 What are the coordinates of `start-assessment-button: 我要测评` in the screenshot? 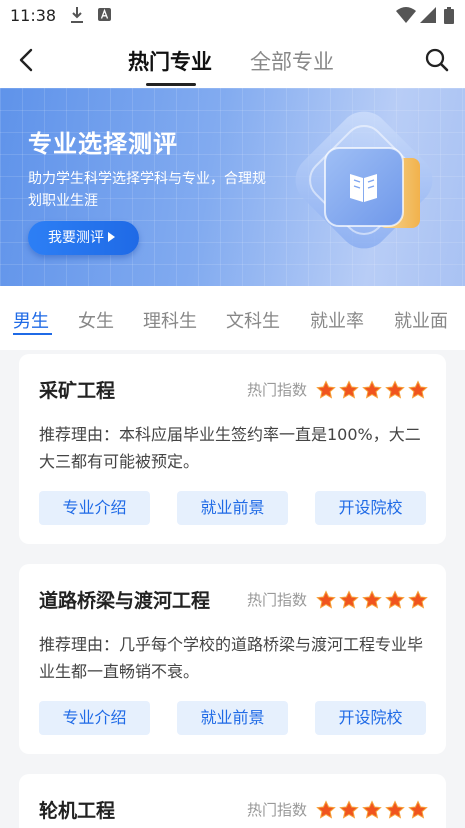 It's located at (83, 238).